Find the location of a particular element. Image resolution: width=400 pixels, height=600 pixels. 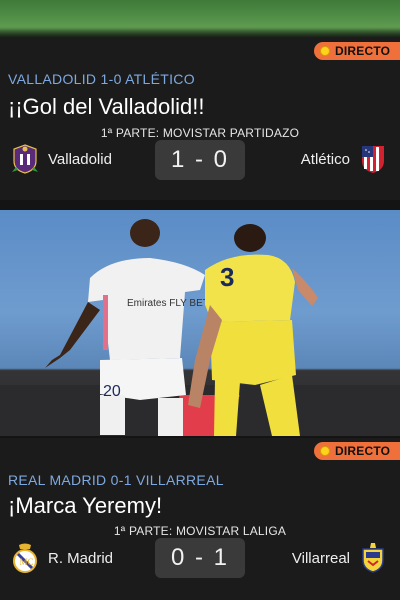

svg-text: MC is located at coordinates (27, 562).